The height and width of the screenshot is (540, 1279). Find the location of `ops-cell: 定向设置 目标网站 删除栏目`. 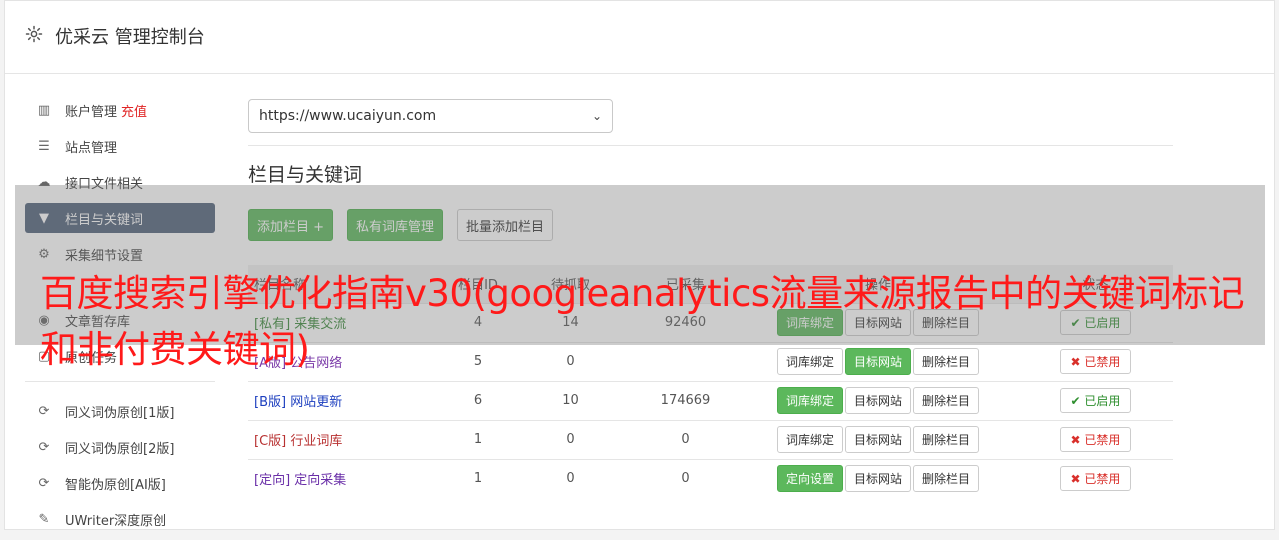

ops-cell: 定向设置 目标网站 删除栏目 is located at coordinates (878, 478).